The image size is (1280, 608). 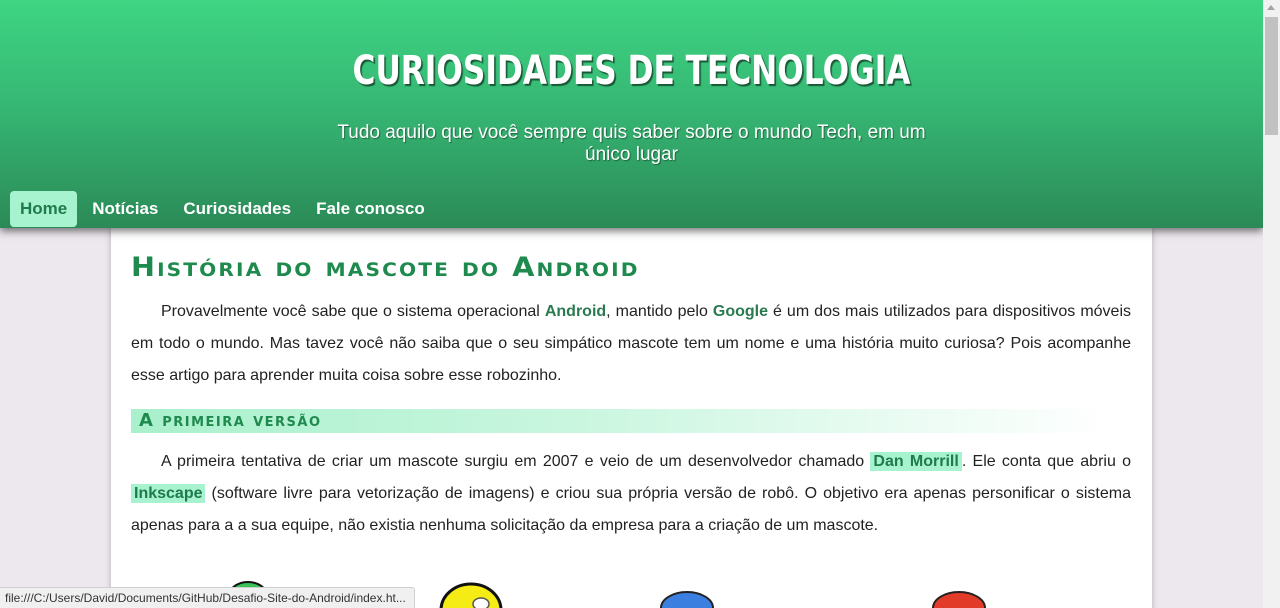 I want to click on section-title: A primeira versão, so click(x=230, y=420).